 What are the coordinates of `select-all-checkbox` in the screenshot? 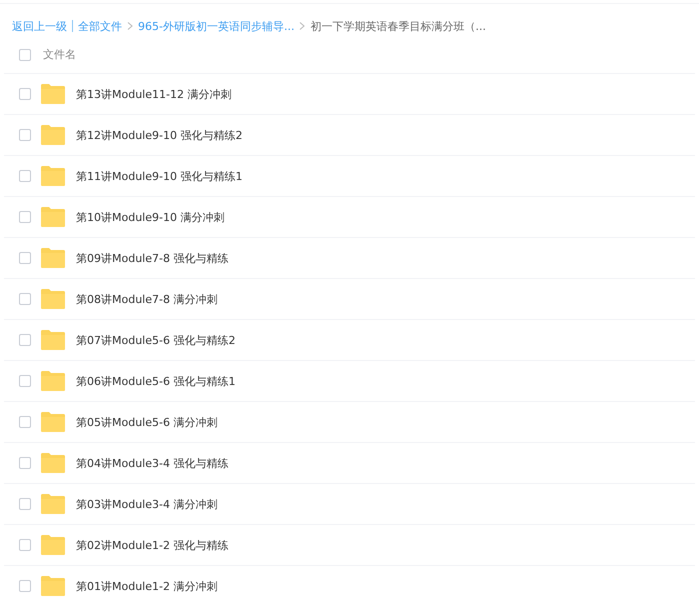 It's located at (25, 54).